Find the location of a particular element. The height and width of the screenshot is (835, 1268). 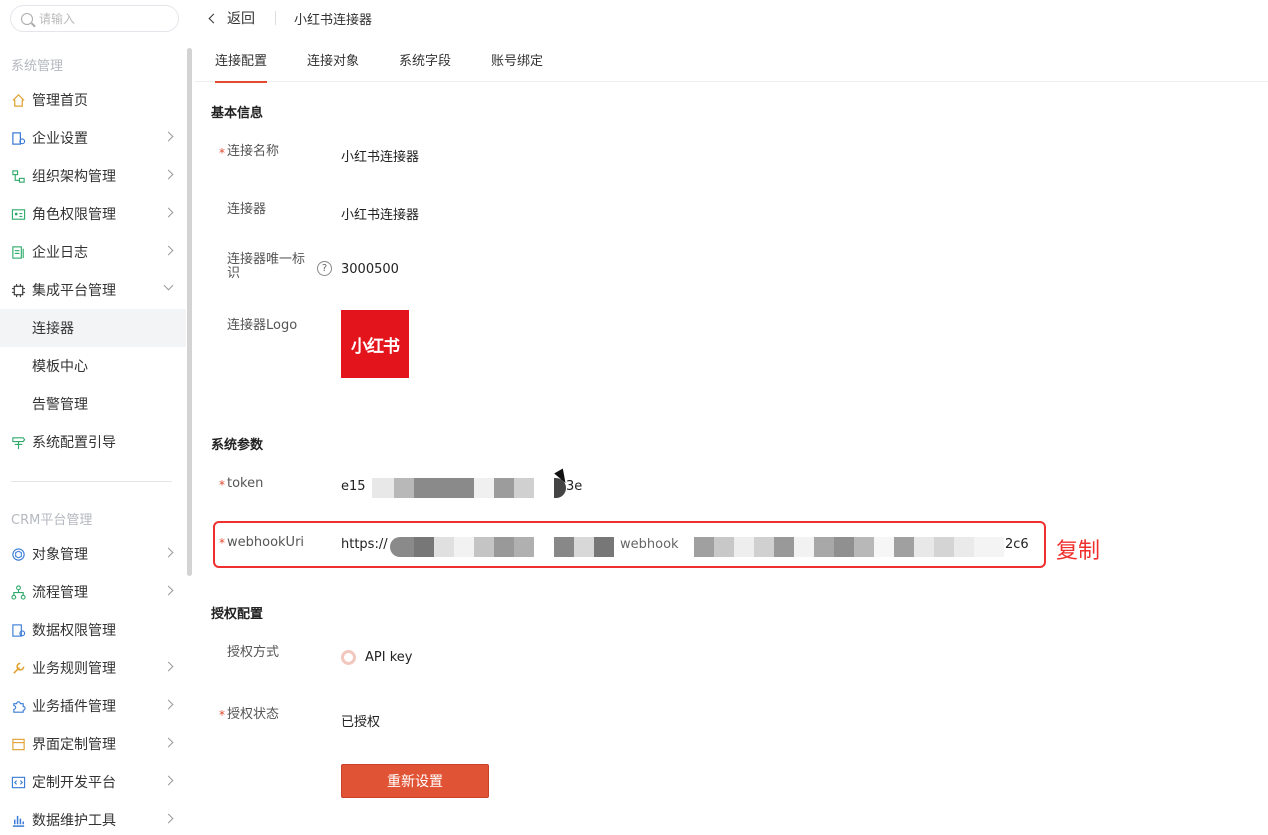

sidebar-item-label: 业务插件管理 is located at coordinates (74, 707).